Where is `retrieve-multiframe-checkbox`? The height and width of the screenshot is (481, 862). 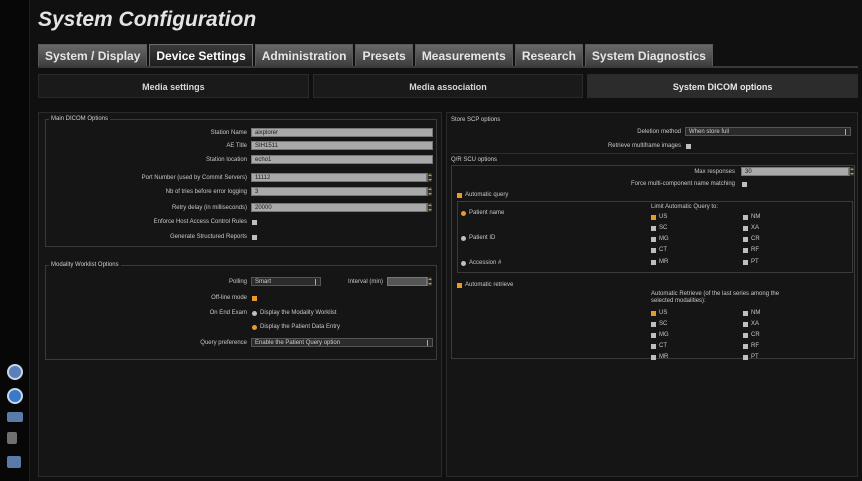 retrieve-multiframe-checkbox is located at coordinates (688, 146).